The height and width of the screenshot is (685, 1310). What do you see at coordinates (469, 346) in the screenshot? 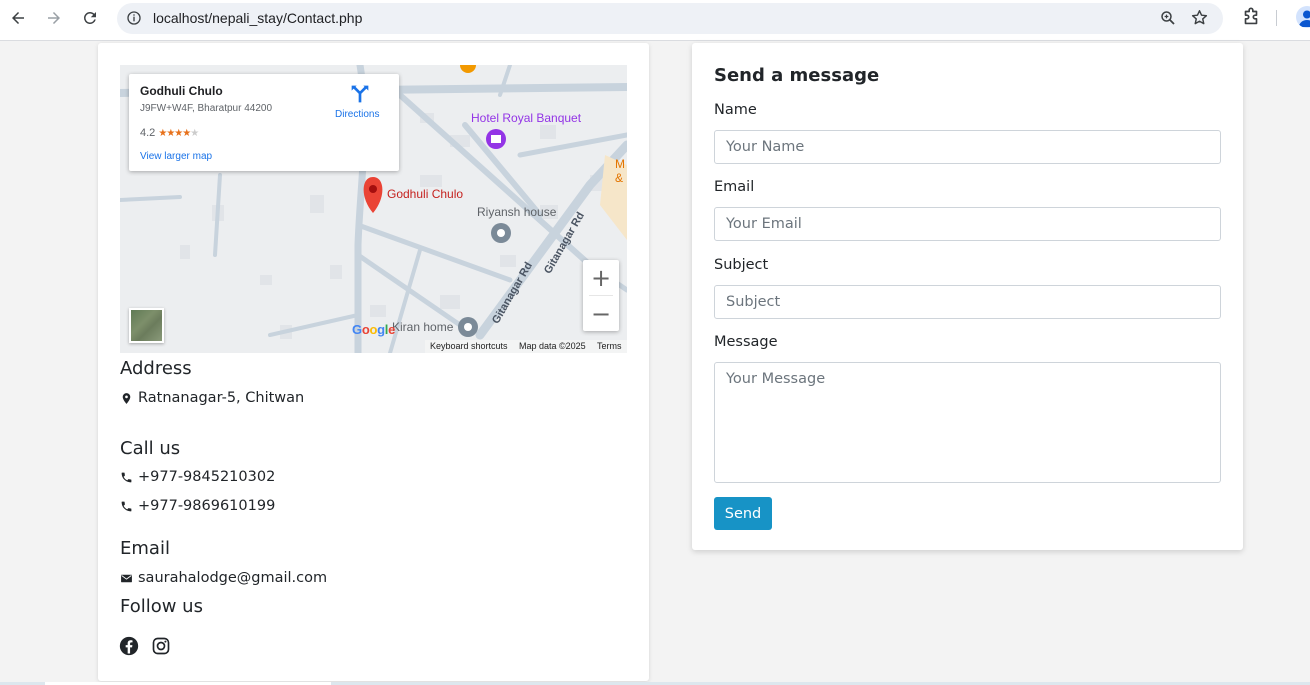
I see `keyboard-shortcuts-link: Keyboard shortcuts` at bounding box center [469, 346].